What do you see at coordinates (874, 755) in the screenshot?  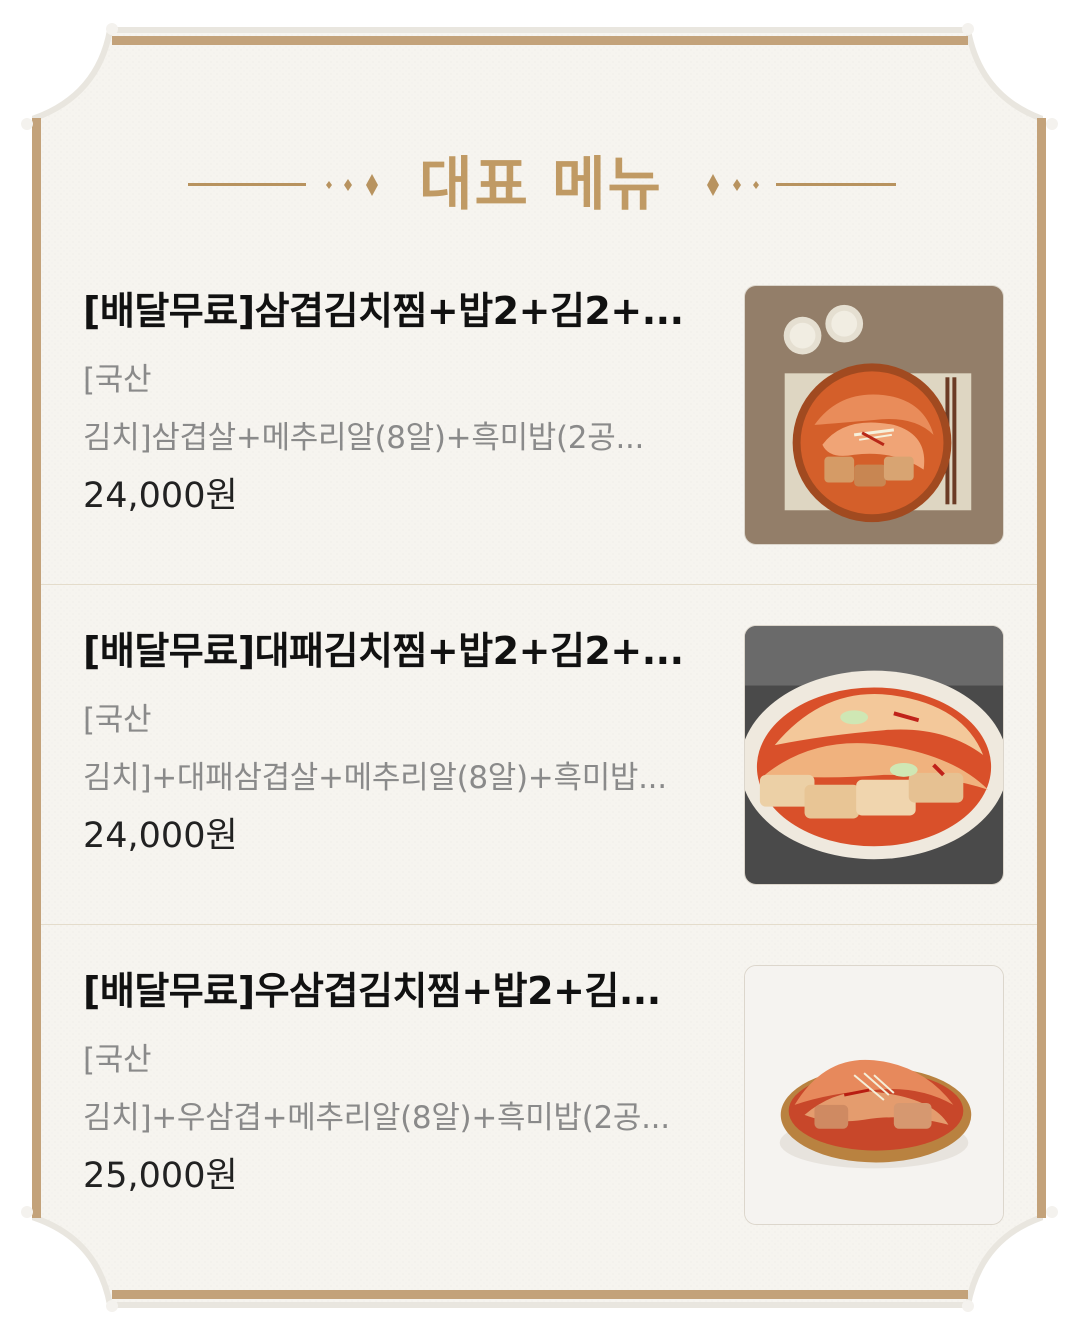 I see `thin-sliced-pork-kimchi-stew-photo` at bounding box center [874, 755].